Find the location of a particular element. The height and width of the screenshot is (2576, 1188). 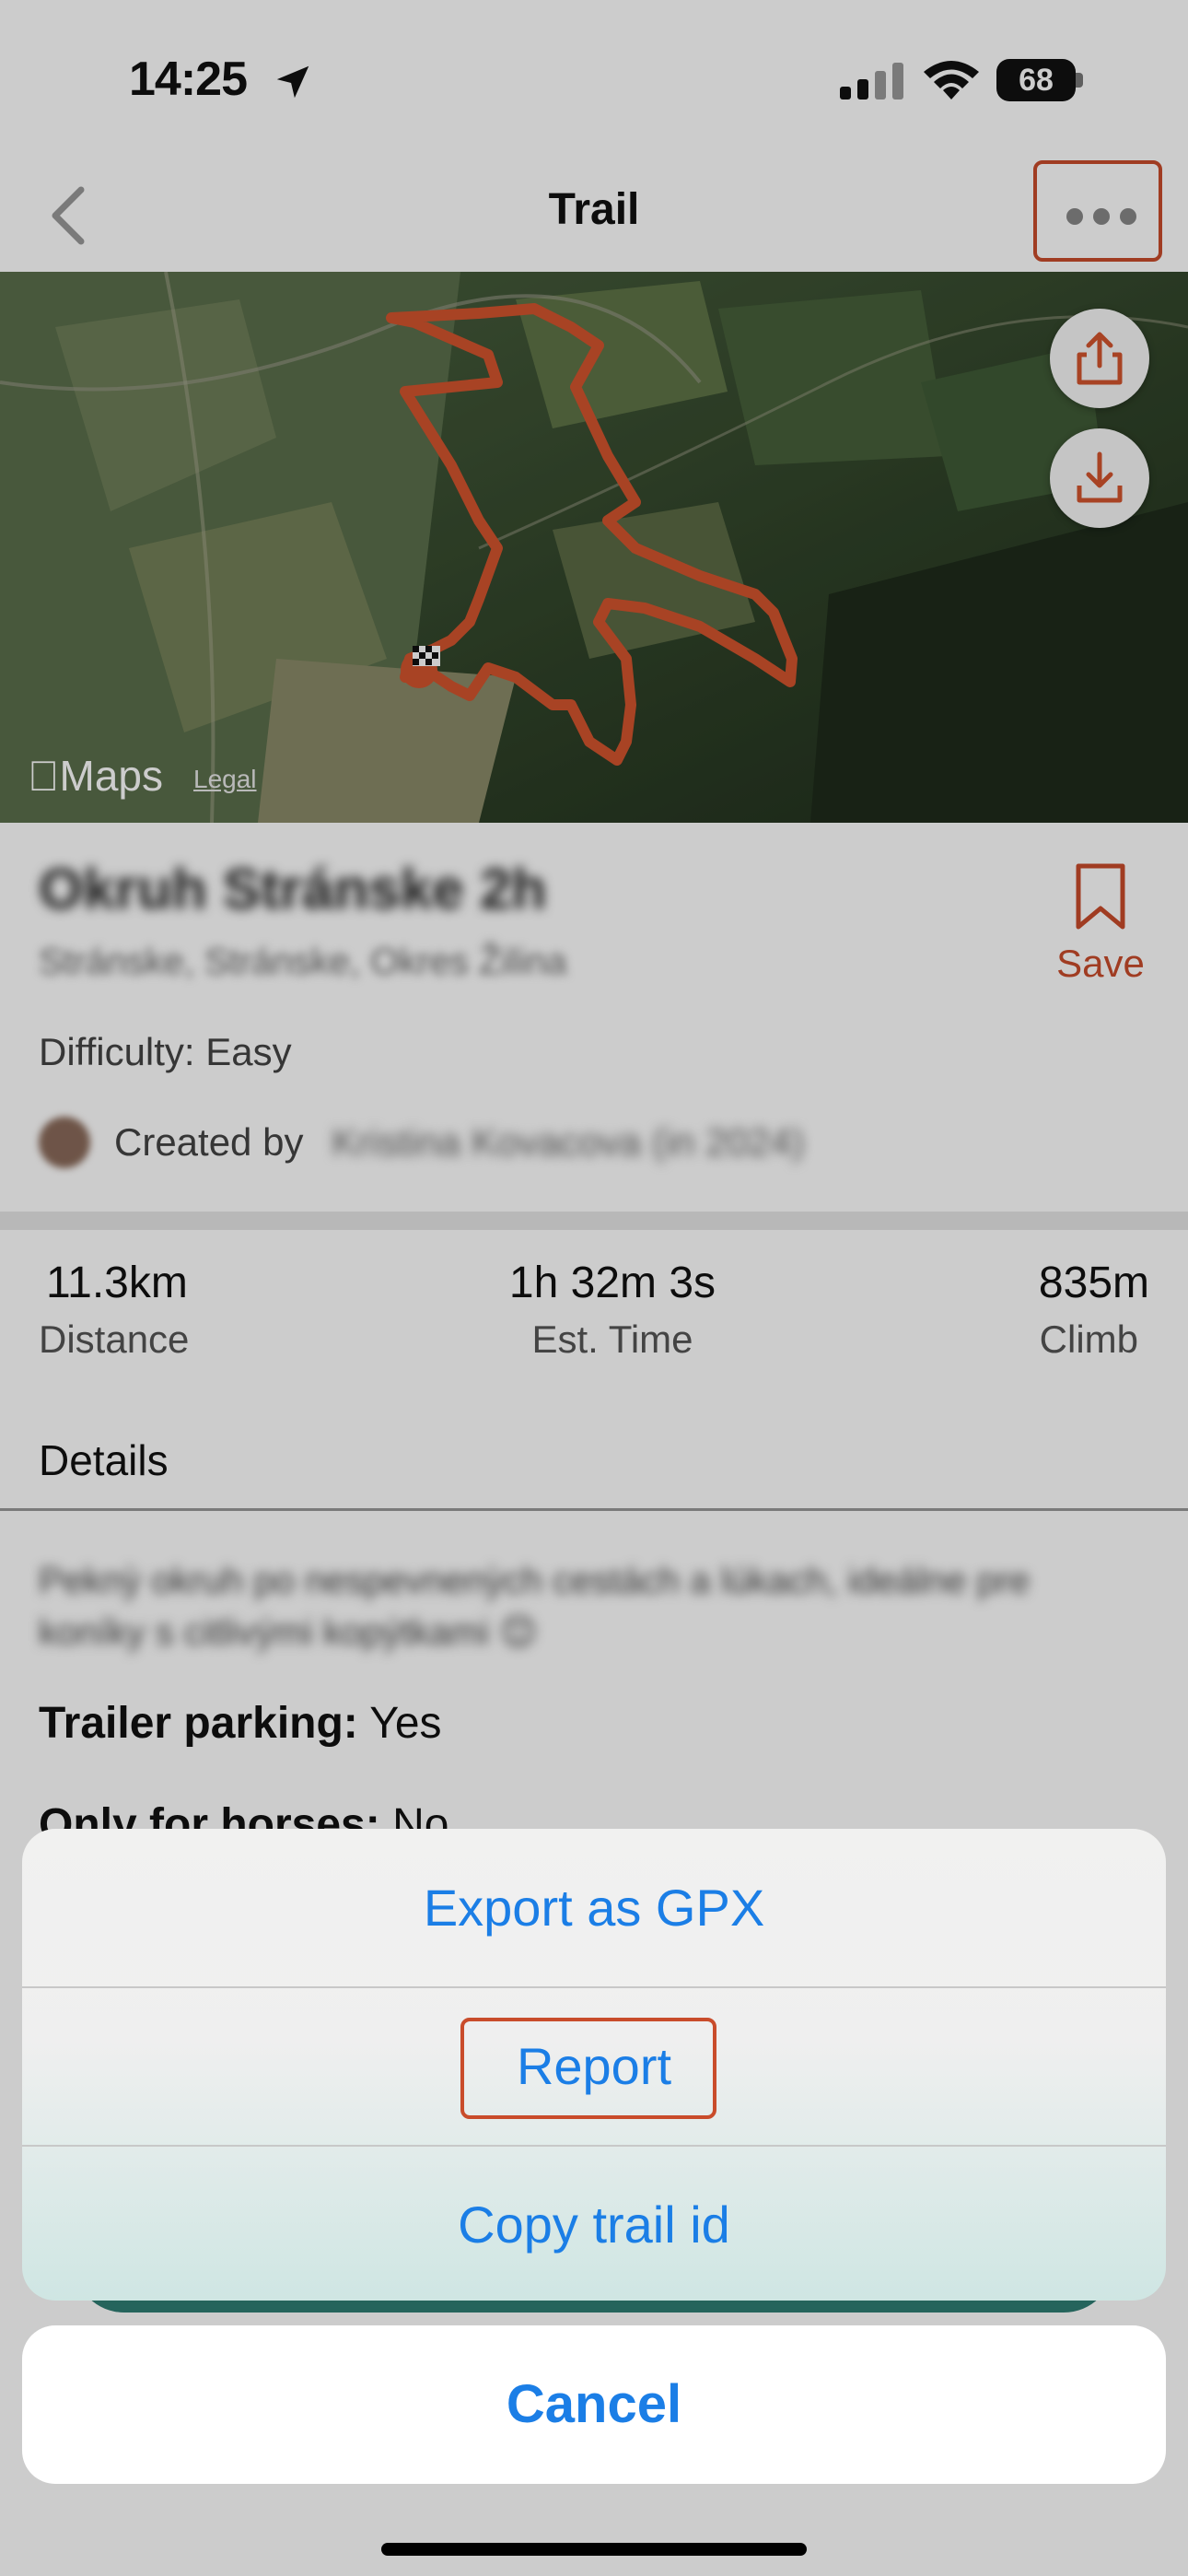

home-indicator is located at coordinates (594, 2549).